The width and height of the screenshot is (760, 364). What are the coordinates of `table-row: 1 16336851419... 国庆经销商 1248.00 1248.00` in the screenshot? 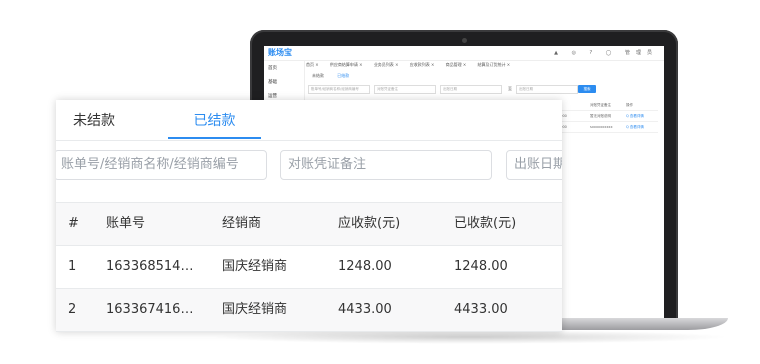 It's located at (309, 267).